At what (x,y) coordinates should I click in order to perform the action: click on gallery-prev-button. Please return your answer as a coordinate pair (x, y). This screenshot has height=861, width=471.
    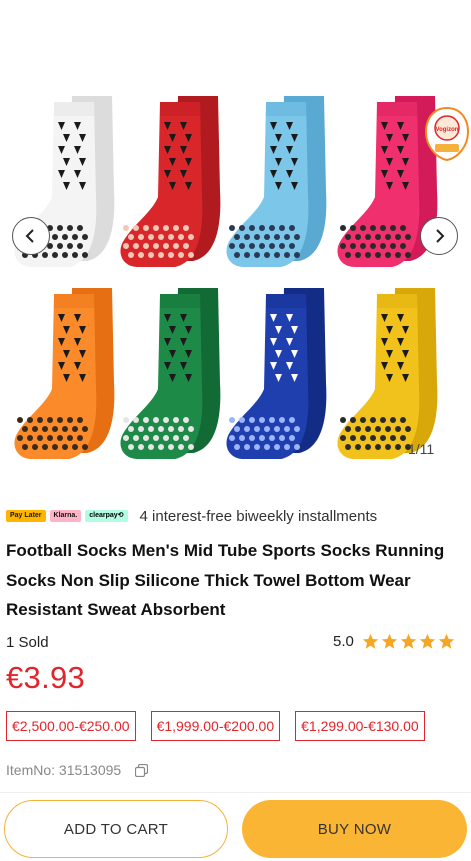
    Looking at the image, I should click on (31, 236).